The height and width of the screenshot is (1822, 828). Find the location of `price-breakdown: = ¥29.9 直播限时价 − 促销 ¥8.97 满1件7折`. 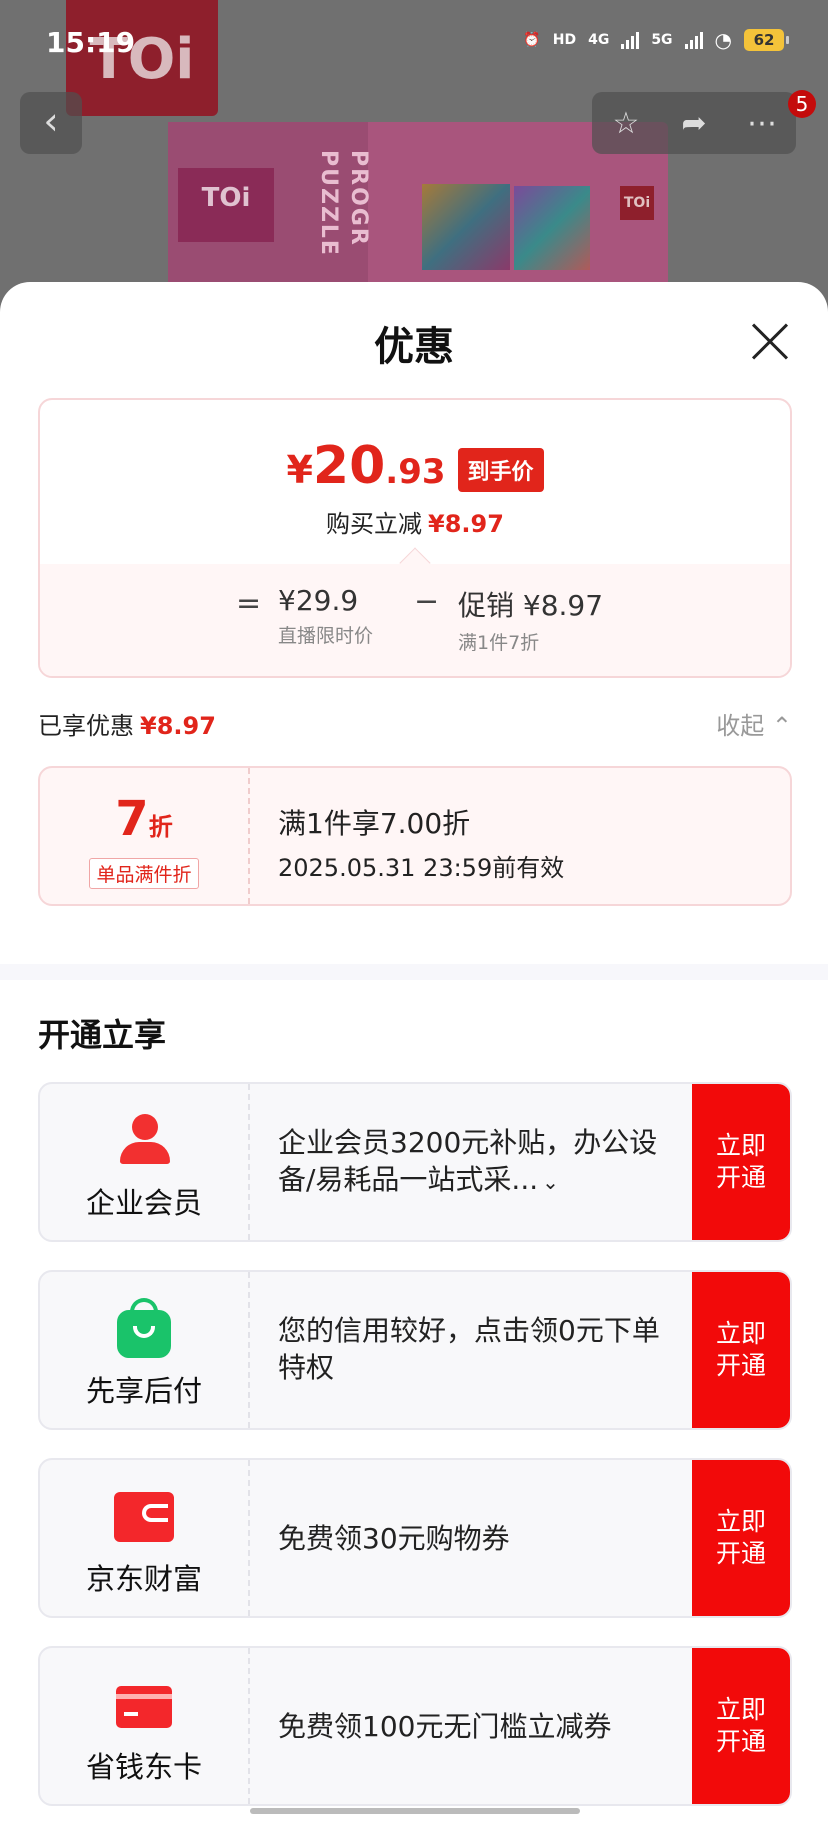

price-breakdown: = ¥29.9 直播限时价 − 促销 ¥8.97 满1件7折 is located at coordinates (415, 611).